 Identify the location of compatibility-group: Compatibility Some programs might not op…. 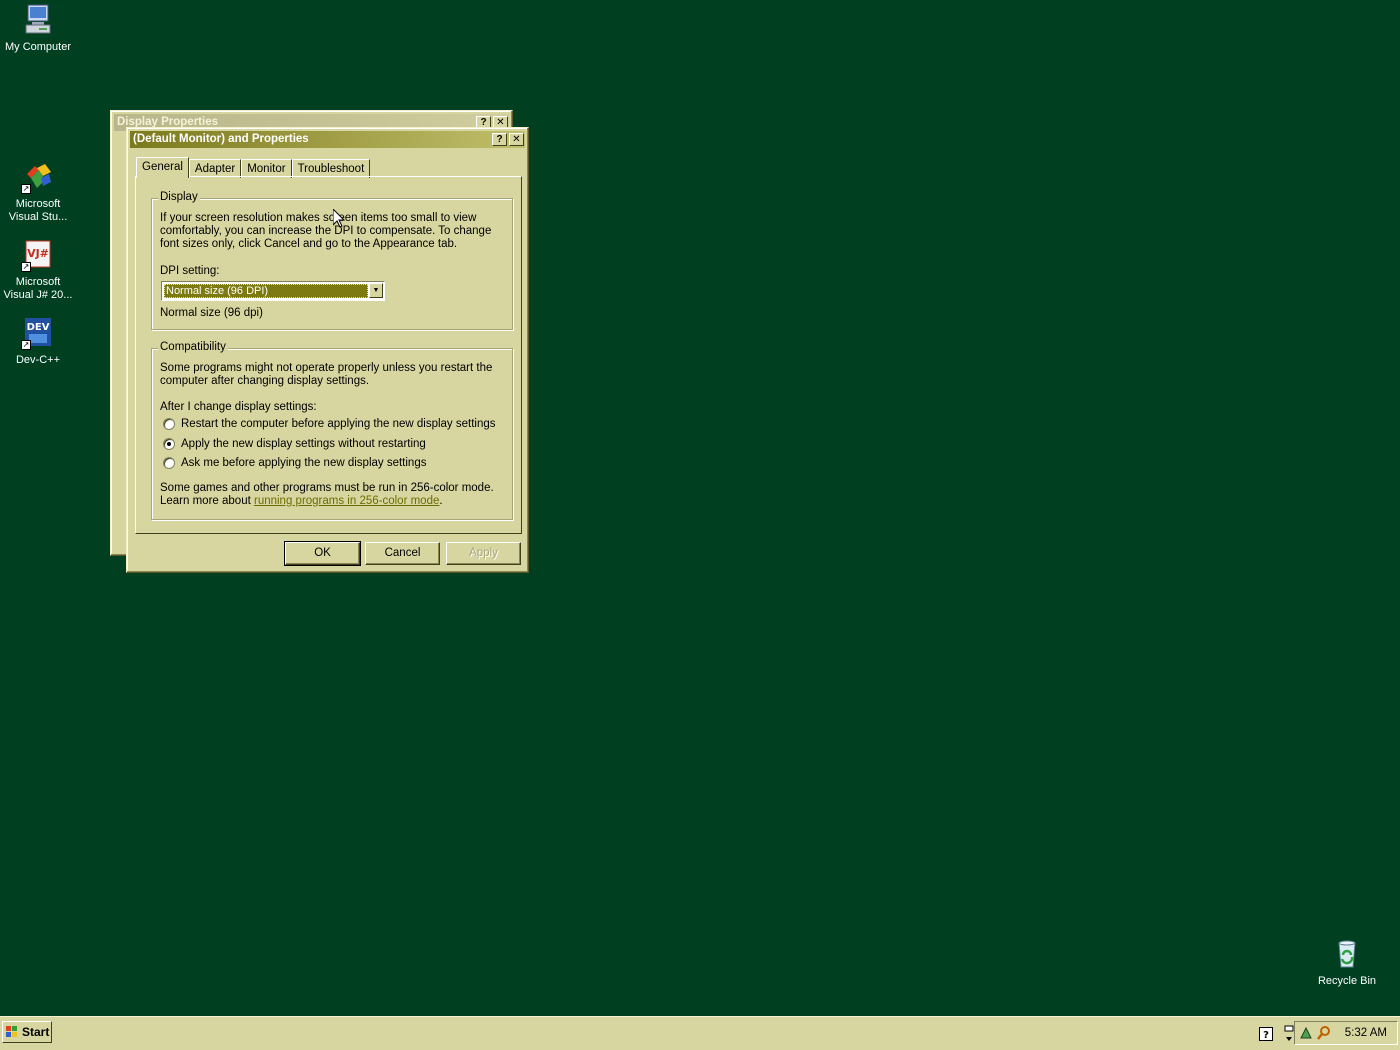
(332, 430).